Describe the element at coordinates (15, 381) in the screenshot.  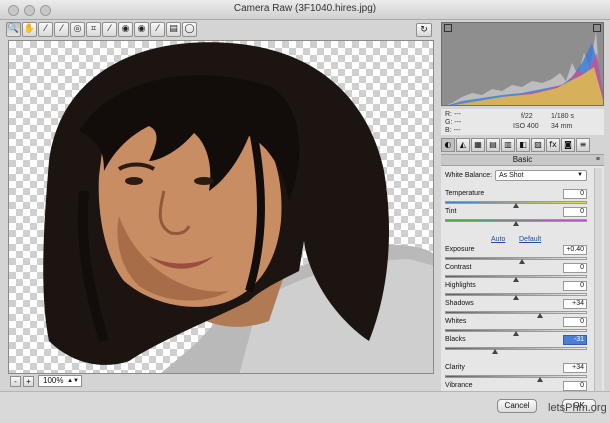
I see `zoom-out-button: -` at that location.